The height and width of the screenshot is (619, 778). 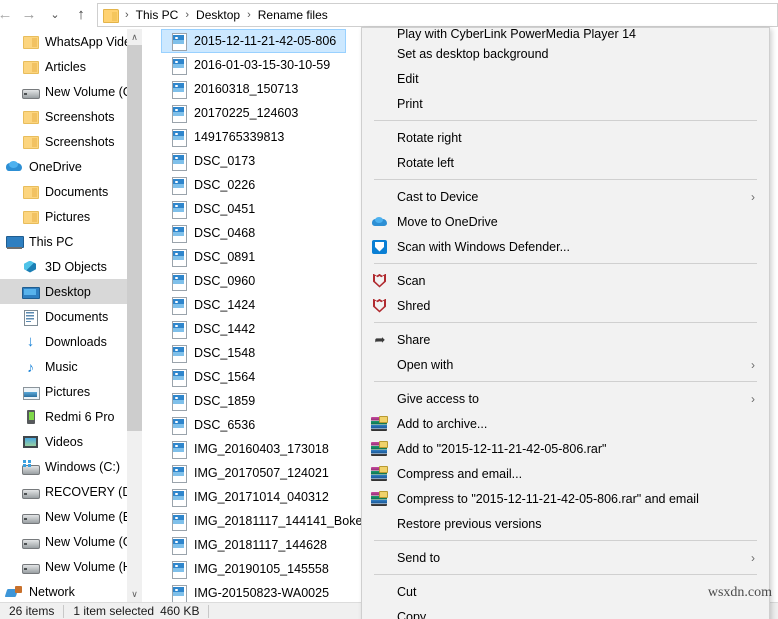 I want to click on menu-item-rotate-right: Rotate right, so click(x=565, y=137).